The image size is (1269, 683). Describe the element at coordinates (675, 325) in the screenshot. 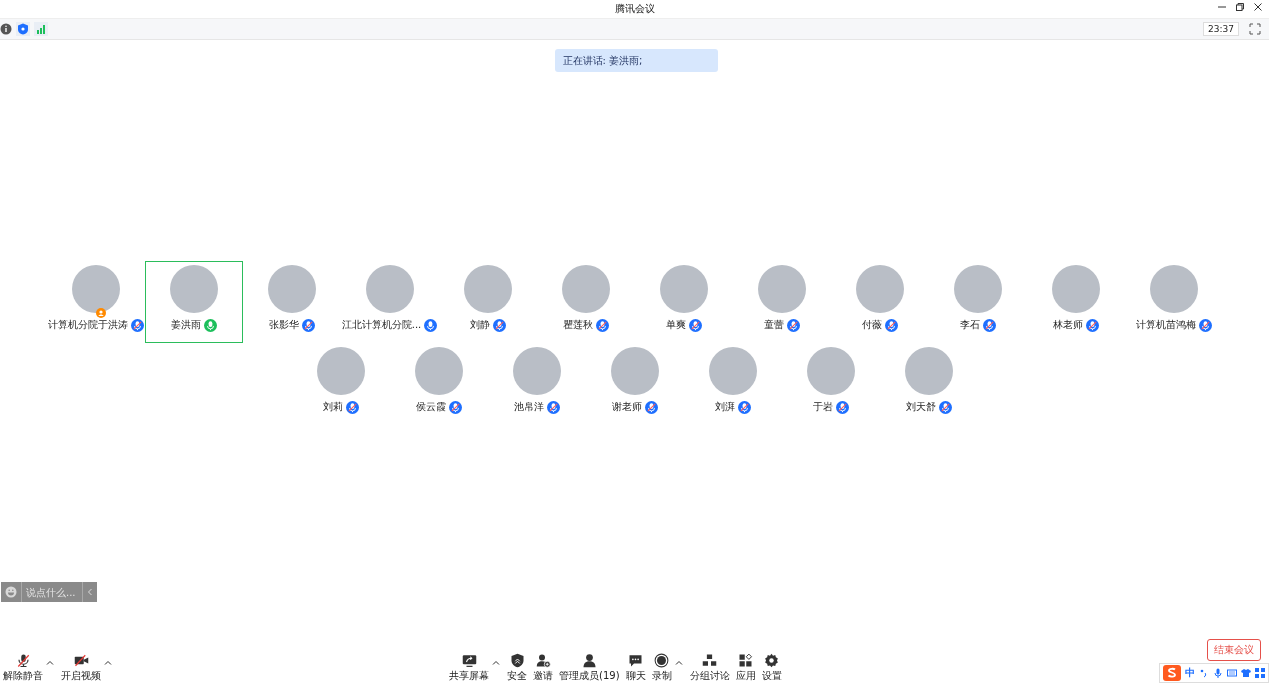

I see `participant-name: 单爽` at that location.